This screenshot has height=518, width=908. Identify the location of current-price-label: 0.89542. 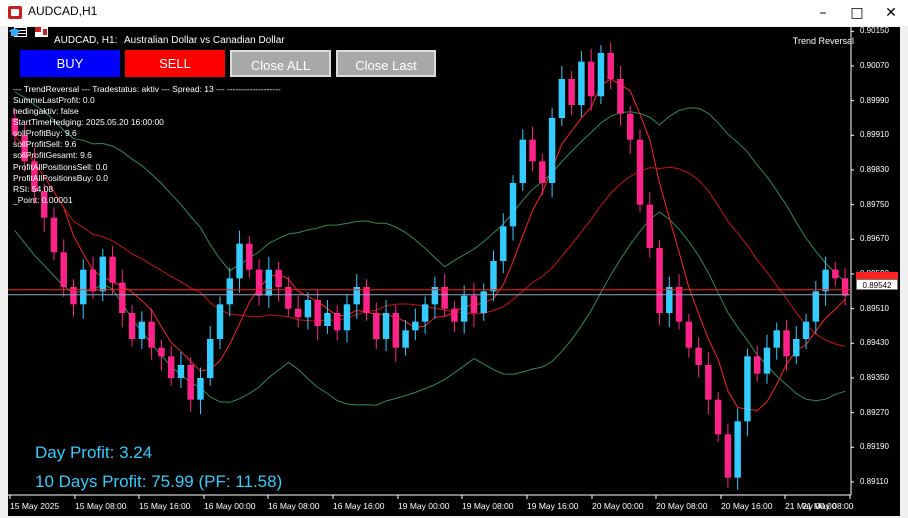
(877, 284).